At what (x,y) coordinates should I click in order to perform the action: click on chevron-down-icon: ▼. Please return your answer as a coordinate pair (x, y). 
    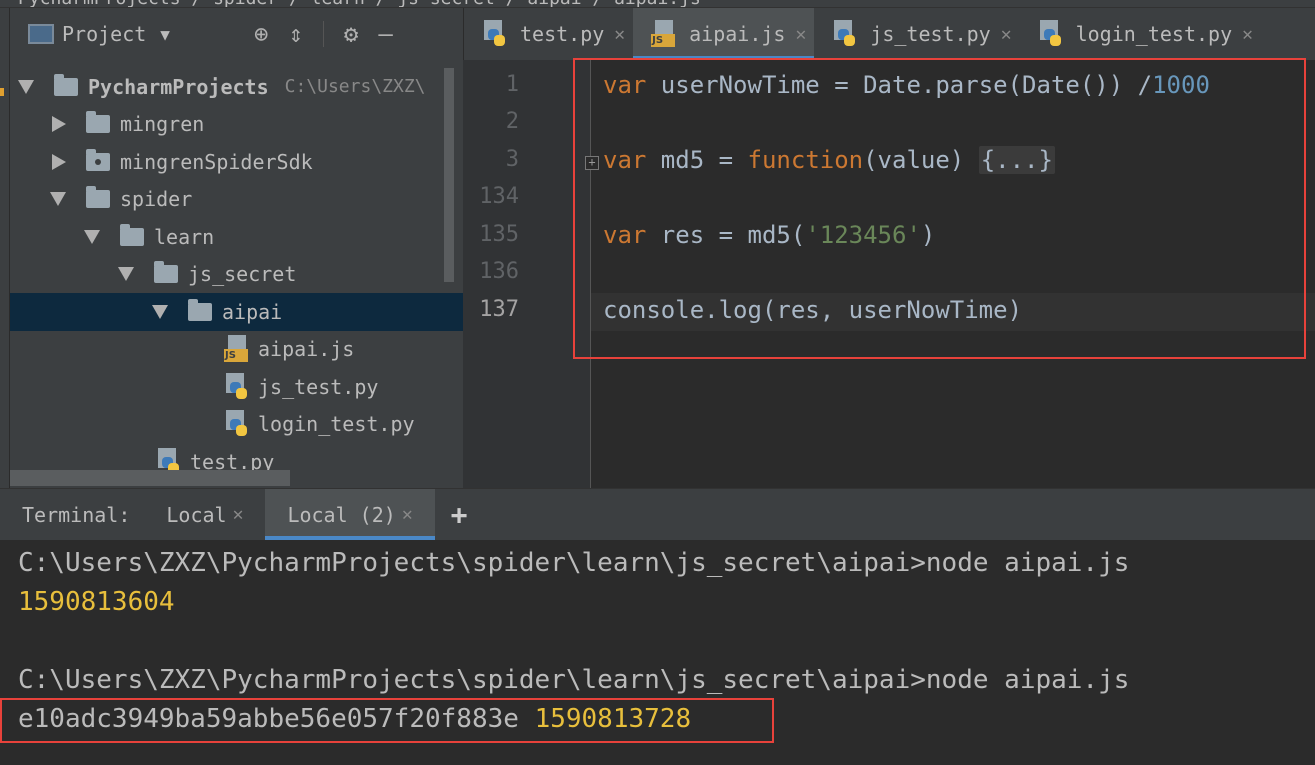
    Looking at the image, I should click on (165, 34).